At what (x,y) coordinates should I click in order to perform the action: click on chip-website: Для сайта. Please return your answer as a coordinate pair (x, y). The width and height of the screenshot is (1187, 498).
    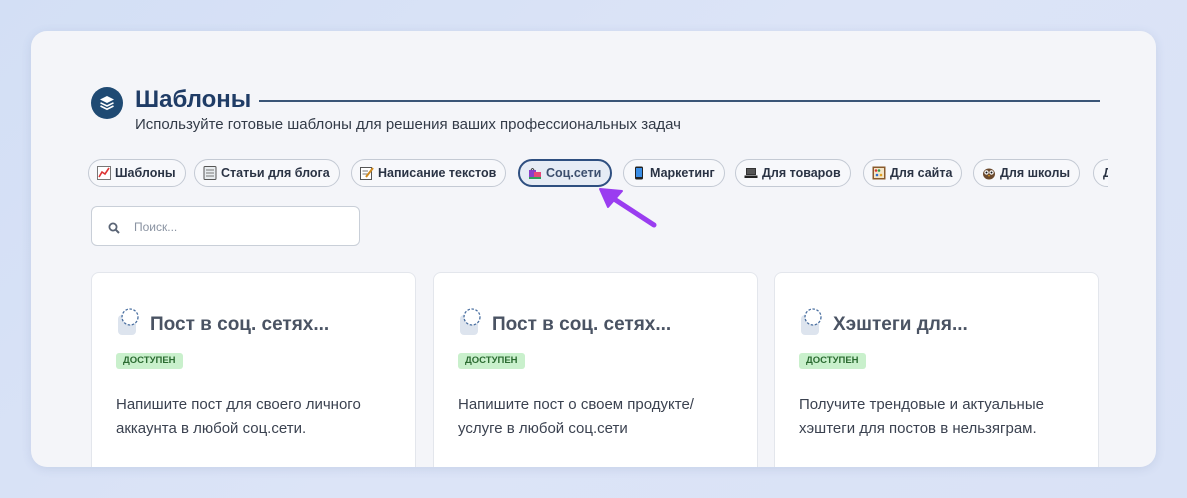
    Looking at the image, I should click on (913, 173).